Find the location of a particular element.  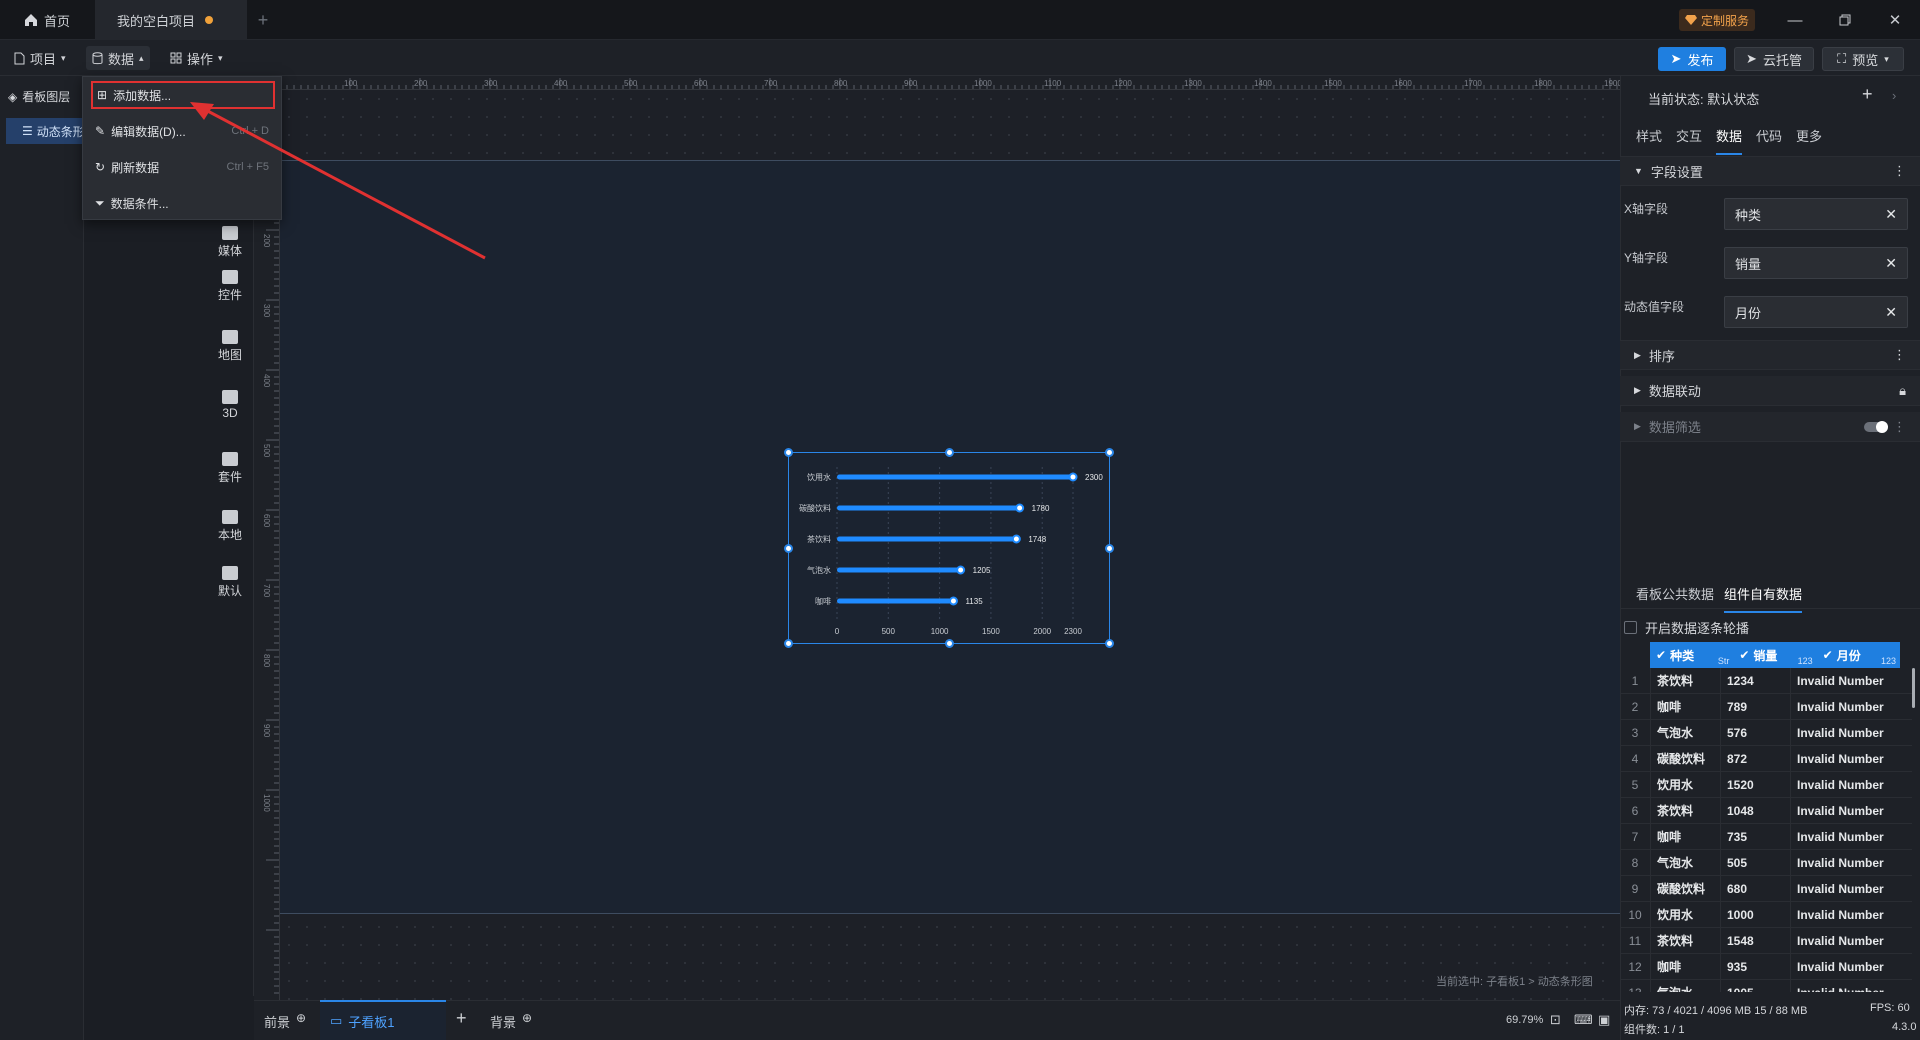

tab-home: 首页 is located at coordinates (51, 20).